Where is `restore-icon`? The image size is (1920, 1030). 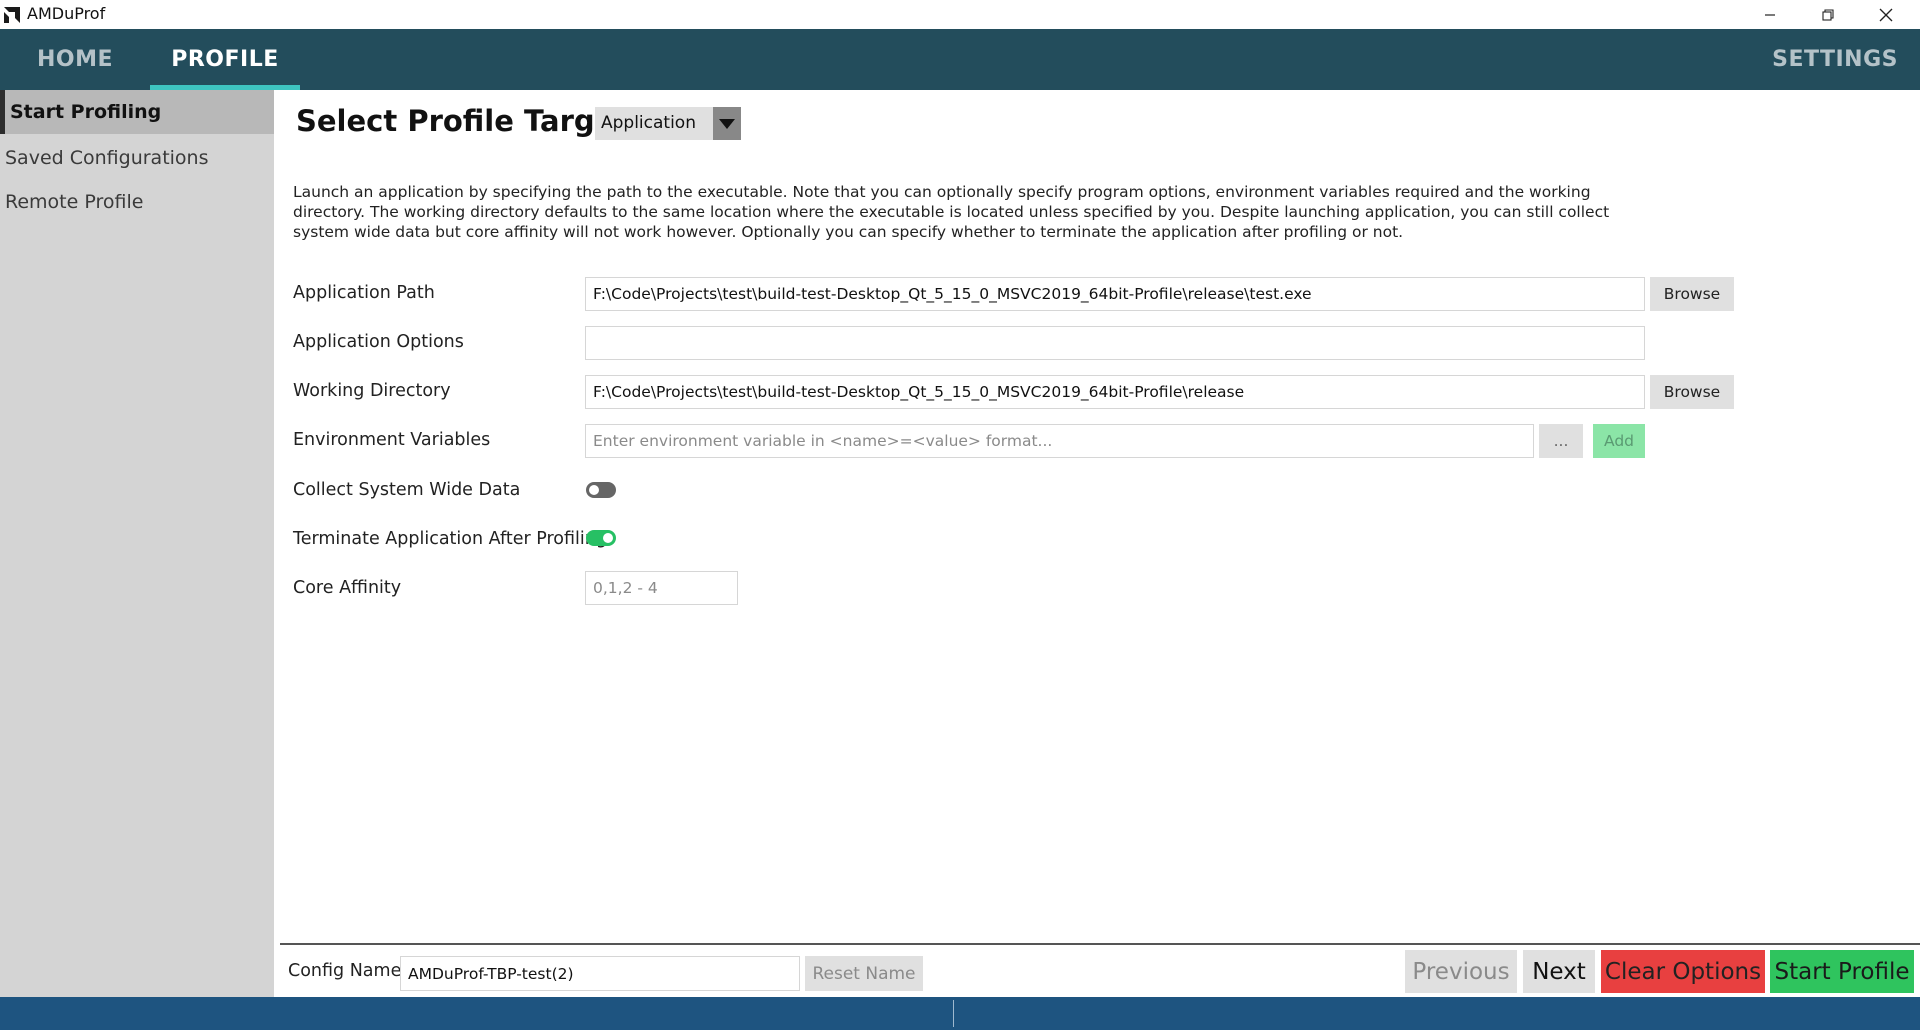 restore-icon is located at coordinates (1828, 14).